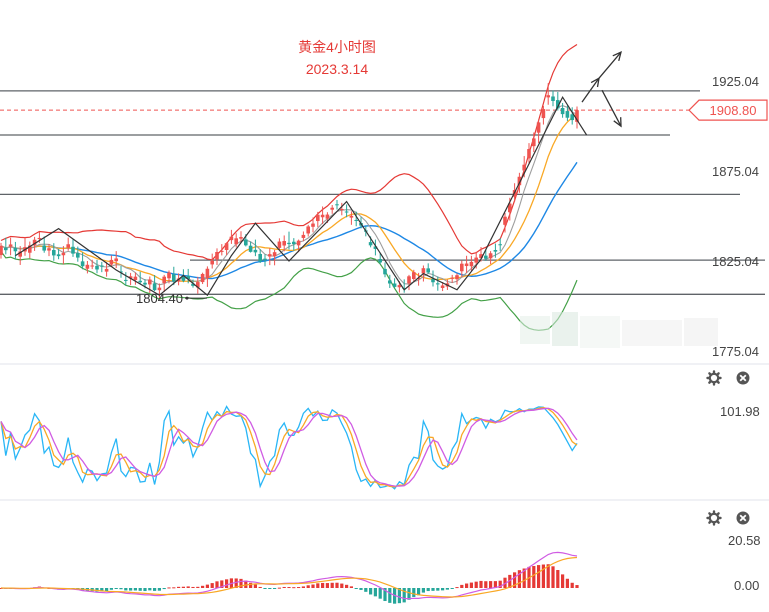  Describe the element at coordinates (289, 447) in the screenshot. I see `stoch-k-line` at that location.